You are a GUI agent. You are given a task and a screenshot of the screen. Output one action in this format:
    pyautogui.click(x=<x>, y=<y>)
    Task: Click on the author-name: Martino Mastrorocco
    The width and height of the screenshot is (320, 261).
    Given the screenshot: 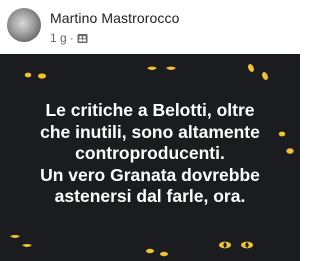 What is the action you would take?
    pyautogui.click(x=115, y=18)
    